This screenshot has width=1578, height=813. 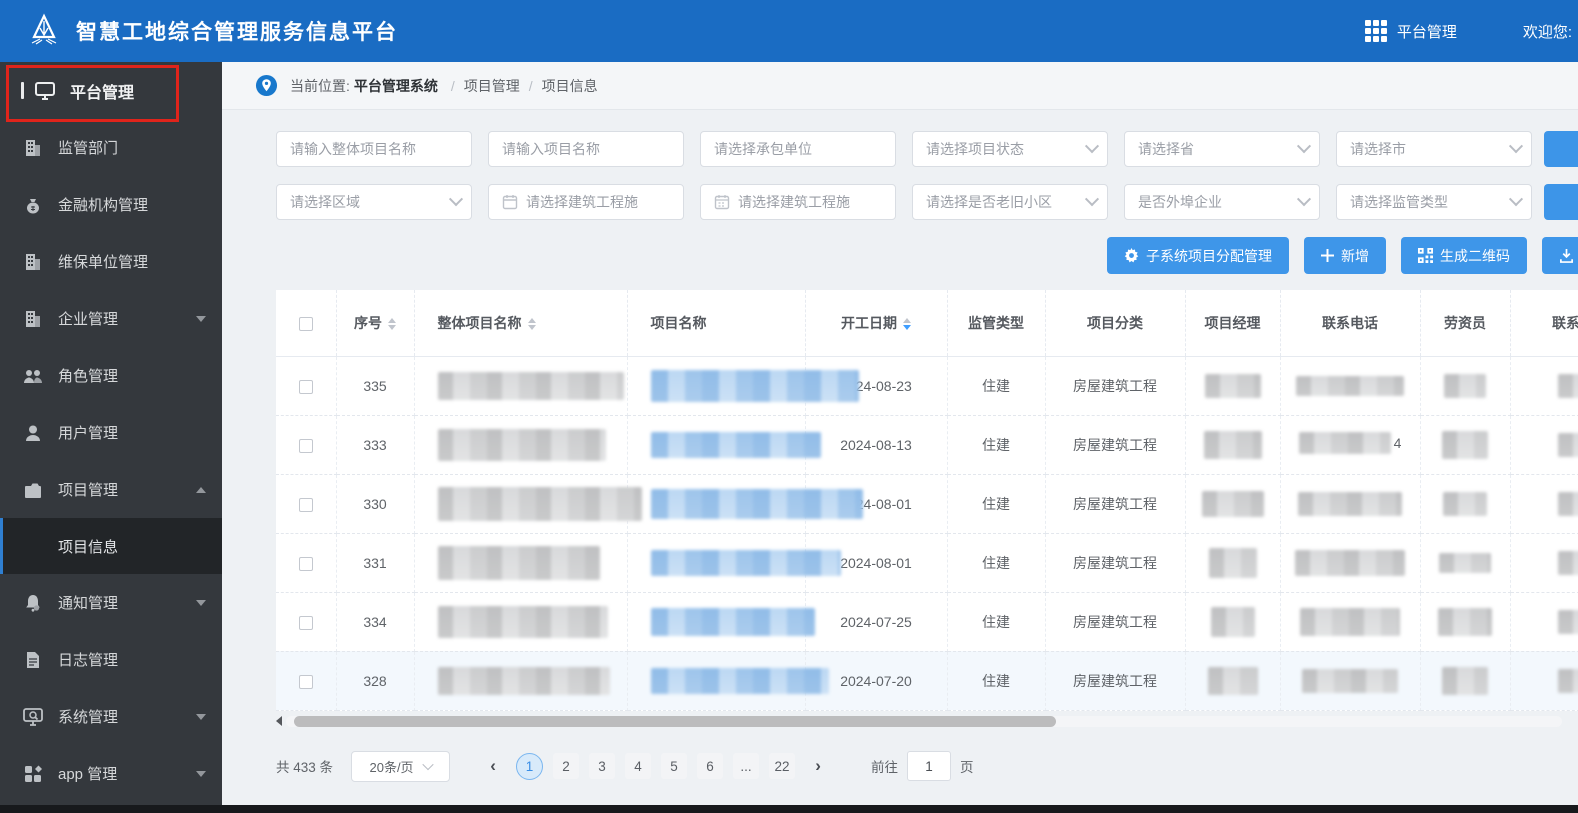 What do you see at coordinates (927, 622) in the screenshot?
I see `table-row: 334 2024-07-25 住建 房屋建筑工程` at bounding box center [927, 622].